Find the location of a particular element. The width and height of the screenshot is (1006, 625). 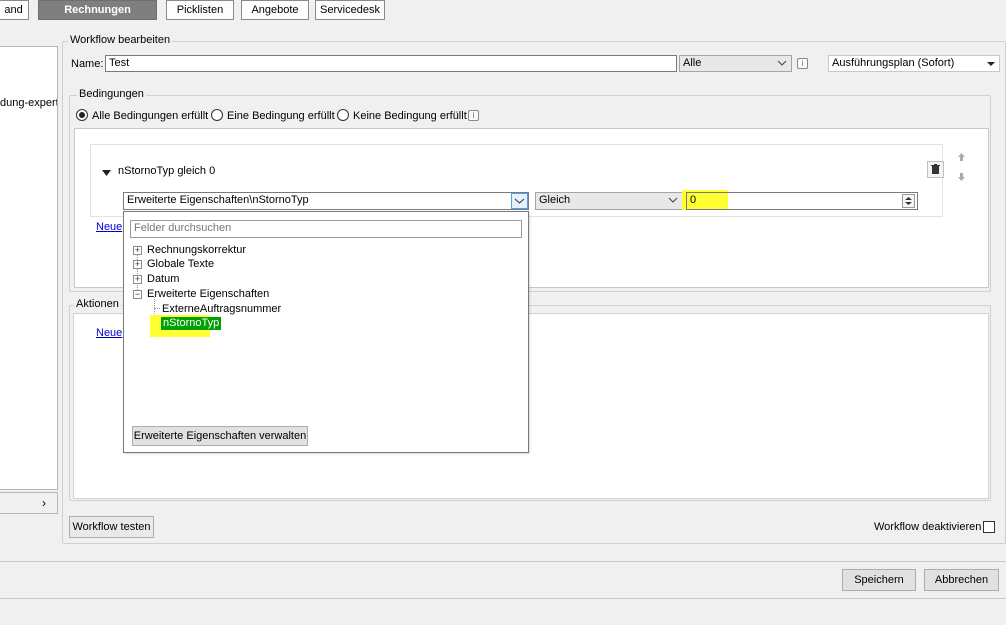

tree-item-externe-auftragsnummer: ExterneAuftragsnummer is located at coordinates (221, 309).